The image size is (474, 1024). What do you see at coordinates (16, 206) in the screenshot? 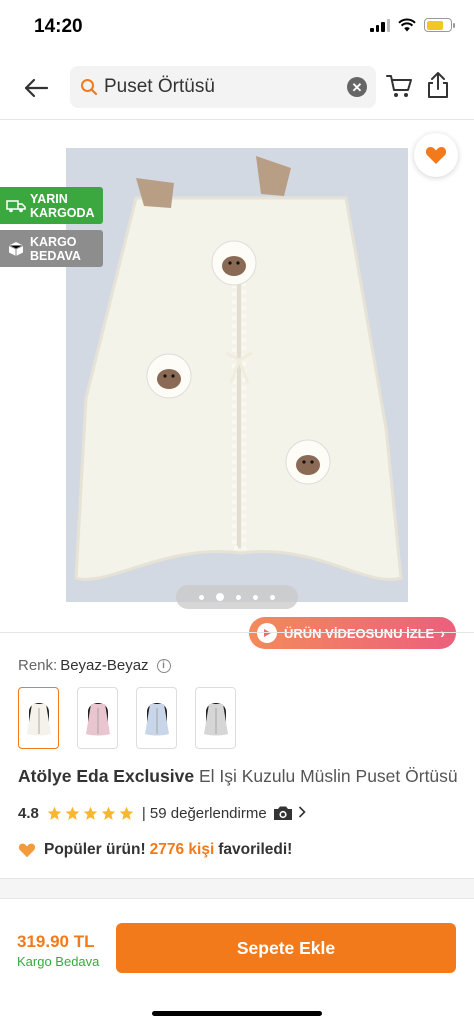
I see `truck-icon` at bounding box center [16, 206].